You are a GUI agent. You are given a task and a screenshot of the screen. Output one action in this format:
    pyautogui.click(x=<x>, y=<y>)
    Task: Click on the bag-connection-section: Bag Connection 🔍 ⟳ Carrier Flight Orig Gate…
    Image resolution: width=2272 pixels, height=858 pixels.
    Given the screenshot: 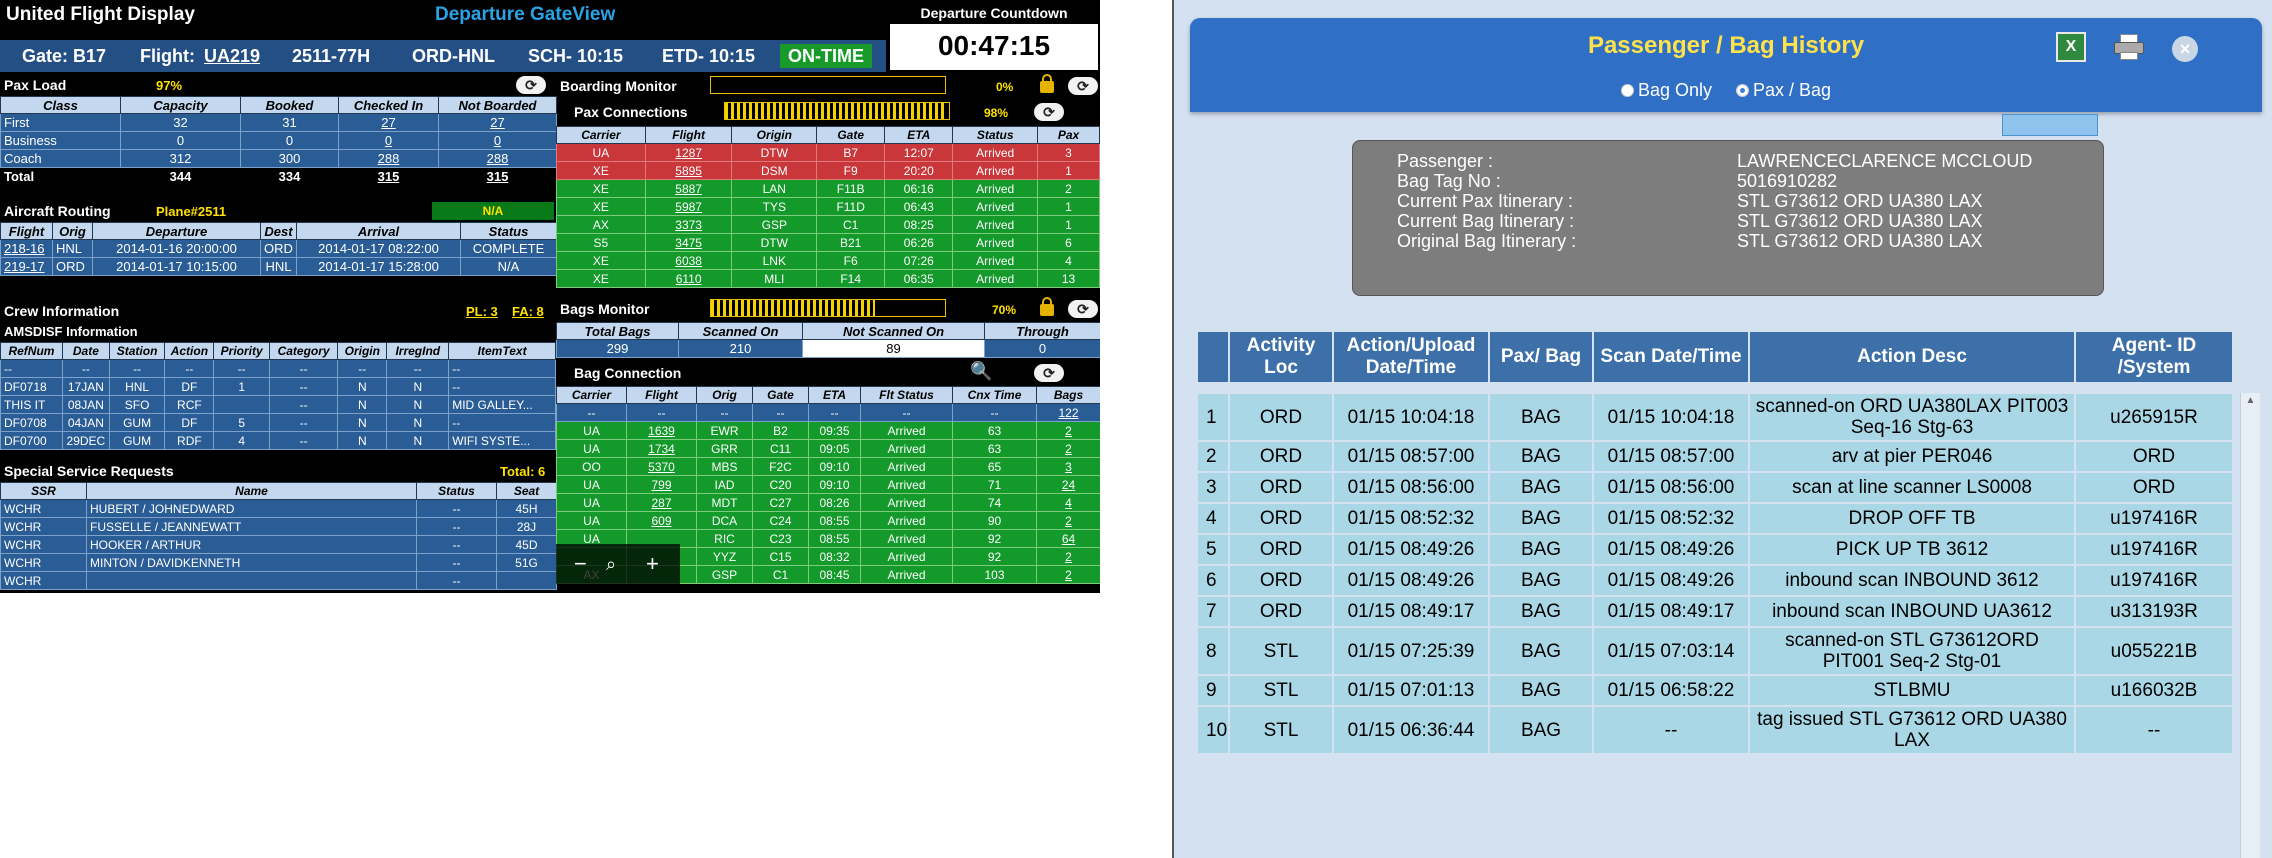 What is the action you would take?
    pyautogui.click(x=828, y=472)
    